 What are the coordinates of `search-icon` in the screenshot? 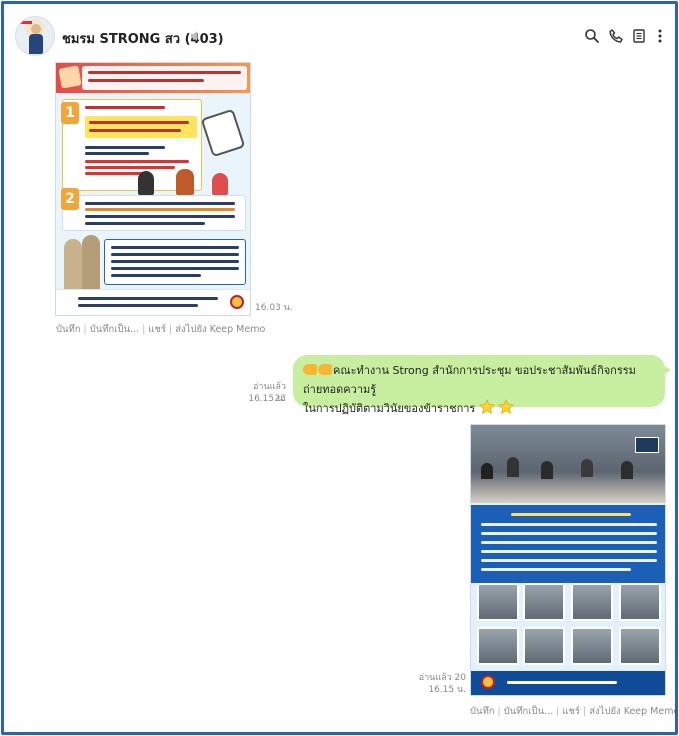 It's located at (592, 36).